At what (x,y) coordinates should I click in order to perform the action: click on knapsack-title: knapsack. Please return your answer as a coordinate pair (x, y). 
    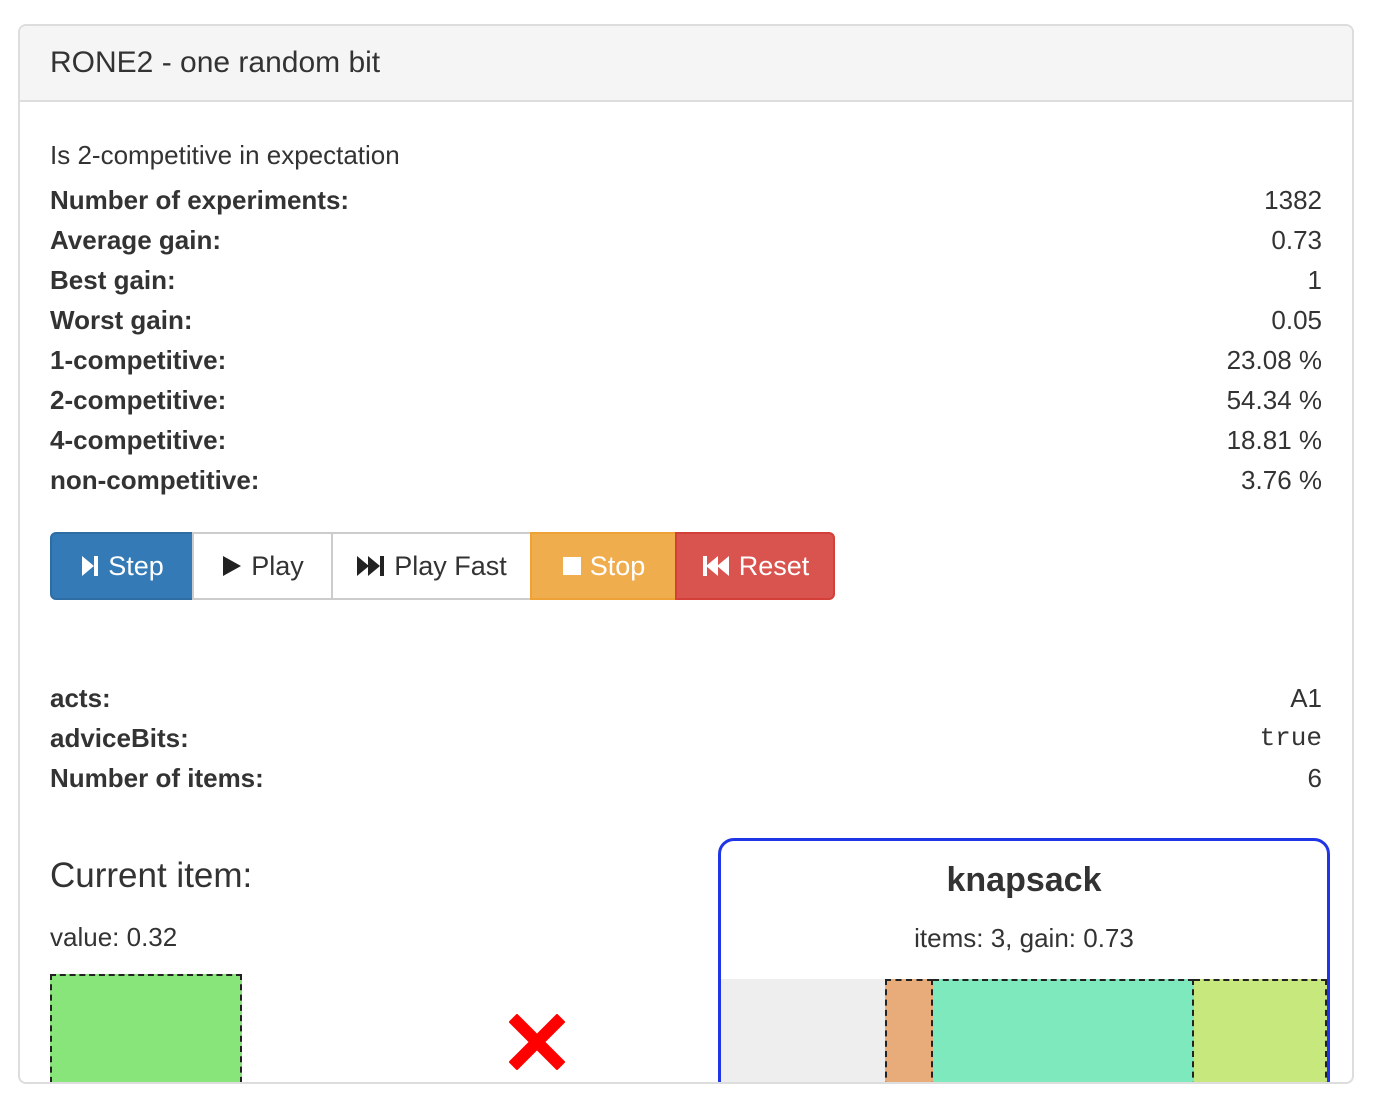
    Looking at the image, I should click on (1024, 880).